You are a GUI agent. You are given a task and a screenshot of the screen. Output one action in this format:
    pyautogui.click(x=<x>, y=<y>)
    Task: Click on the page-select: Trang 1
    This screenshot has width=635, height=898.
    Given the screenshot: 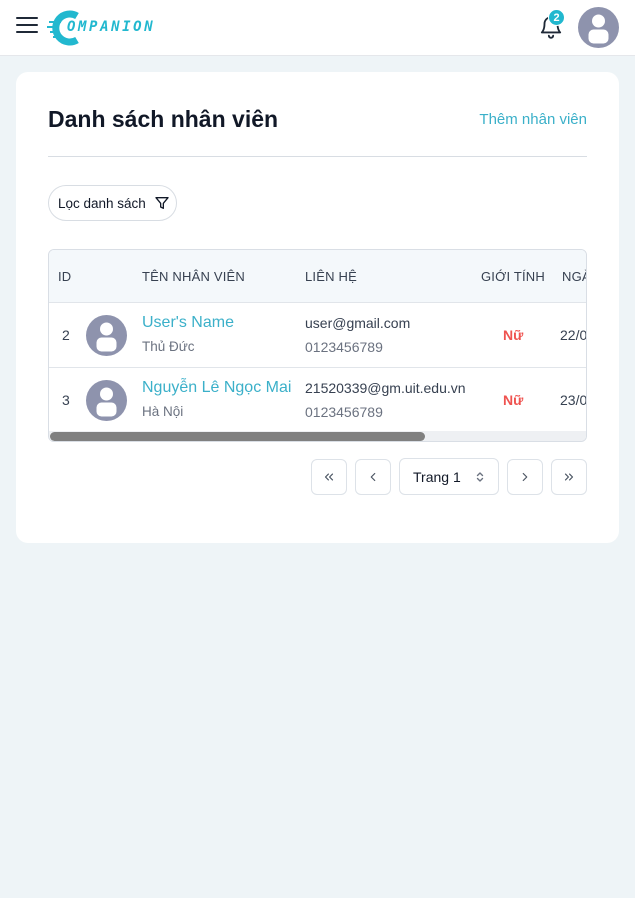 What is the action you would take?
    pyautogui.click(x=449, y=476)
    